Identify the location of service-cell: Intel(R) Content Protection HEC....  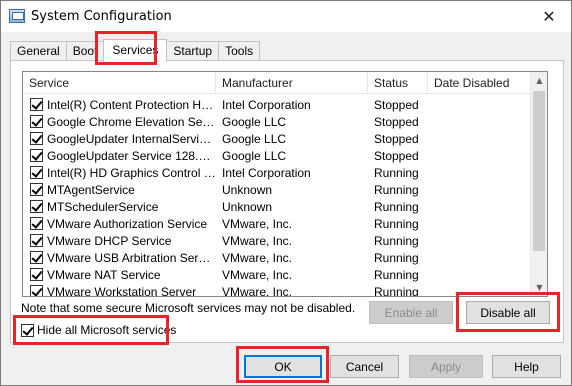
(119, 105).